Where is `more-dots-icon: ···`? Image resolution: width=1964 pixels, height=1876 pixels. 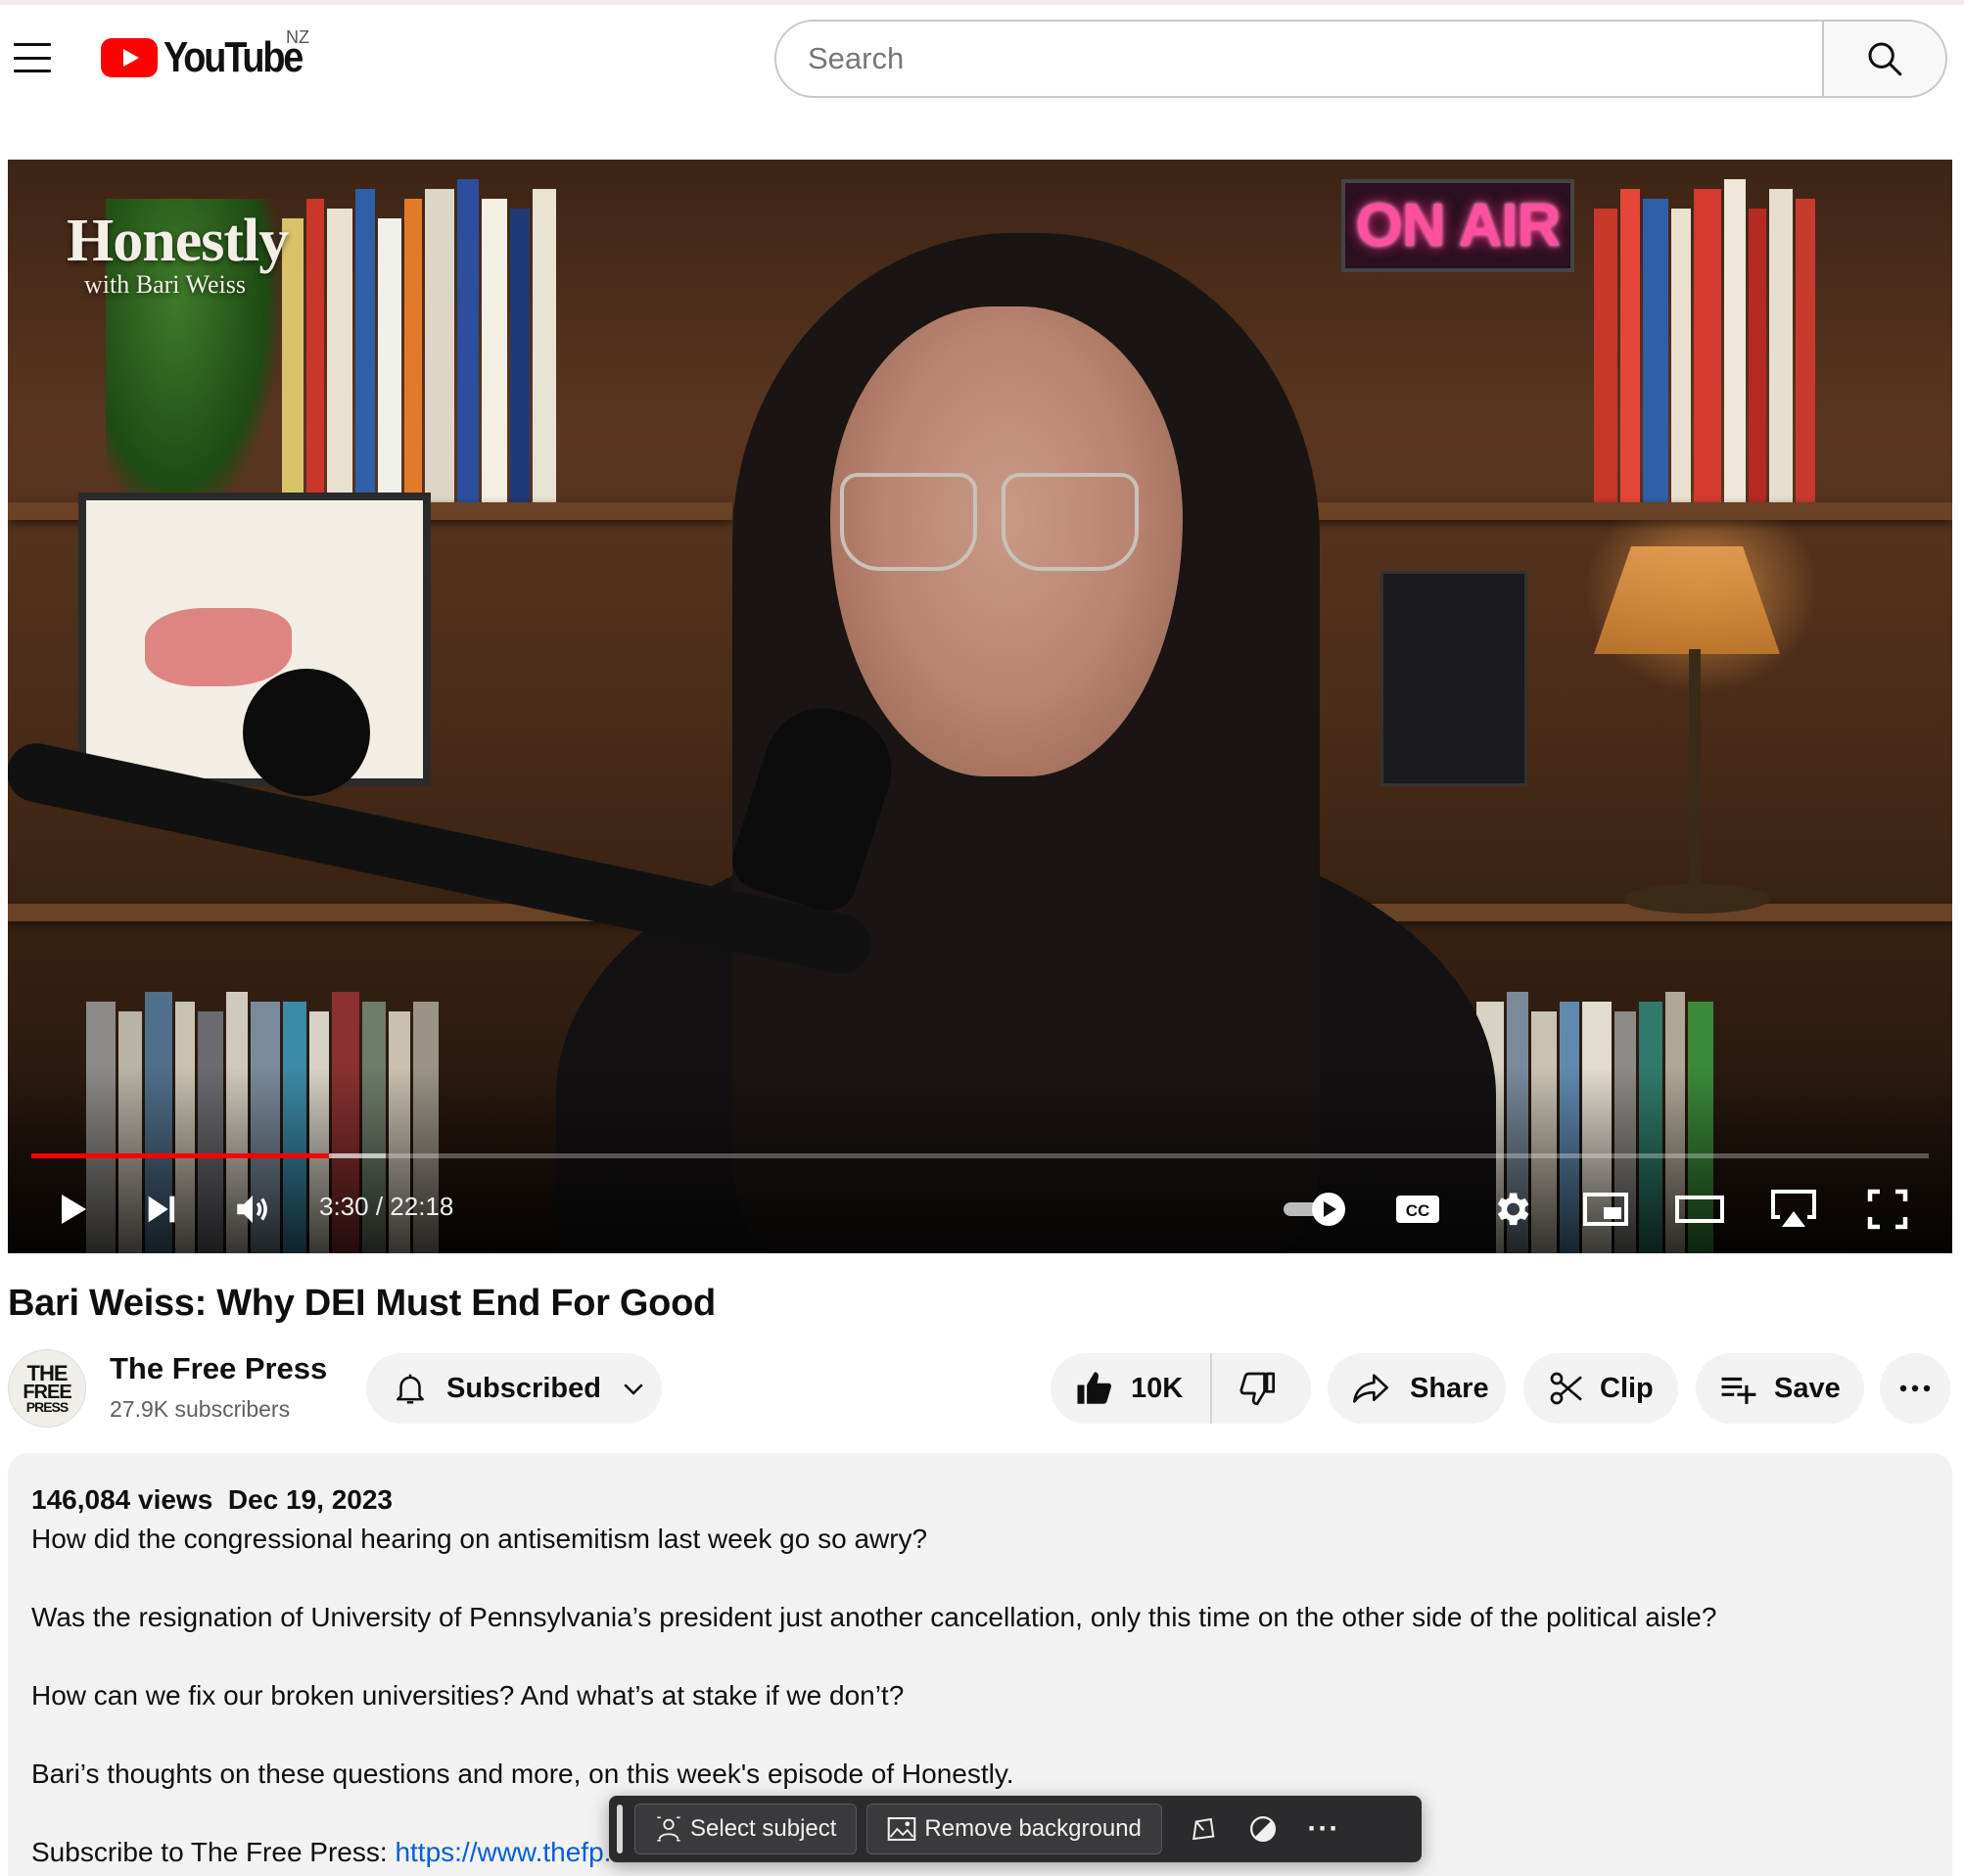
more-dots-icon: ··· is located at coordinates (1323, 1828).